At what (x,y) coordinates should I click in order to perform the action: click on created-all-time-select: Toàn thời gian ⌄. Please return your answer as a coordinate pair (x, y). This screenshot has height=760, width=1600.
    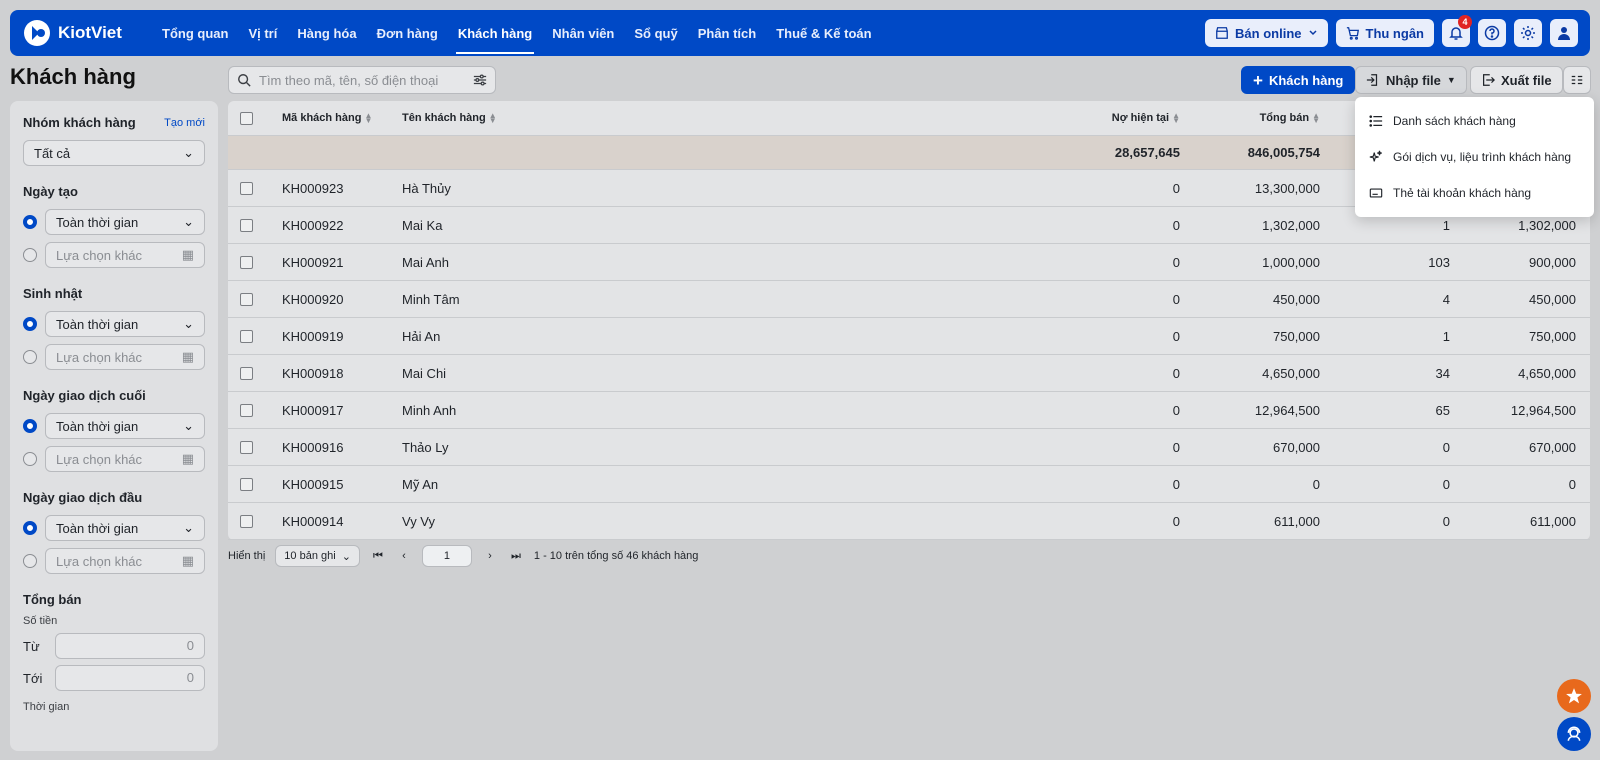
    Looking at the image, I should click on (125, 222).